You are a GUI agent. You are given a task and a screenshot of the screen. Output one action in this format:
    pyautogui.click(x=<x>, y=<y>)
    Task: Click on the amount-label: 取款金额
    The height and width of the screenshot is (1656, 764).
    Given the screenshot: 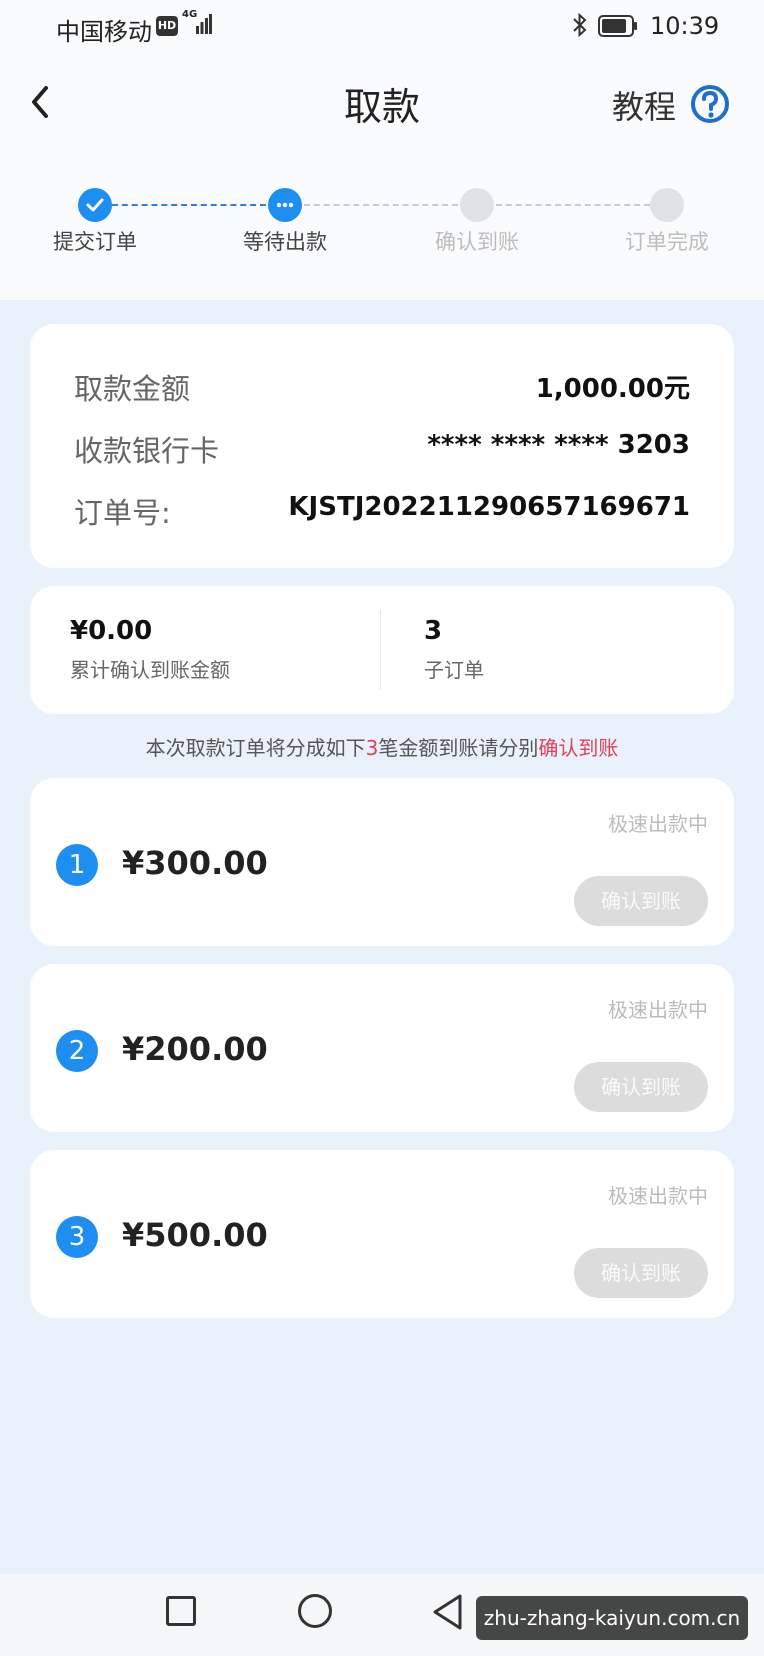 What is the action you would take?
    pyautogui.click(x=132, y=389)
    